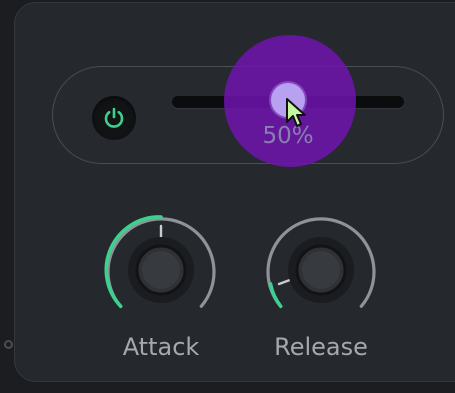 The image size is (455, 393). I want to click on partial-knob-indicator, so click(8, 344).